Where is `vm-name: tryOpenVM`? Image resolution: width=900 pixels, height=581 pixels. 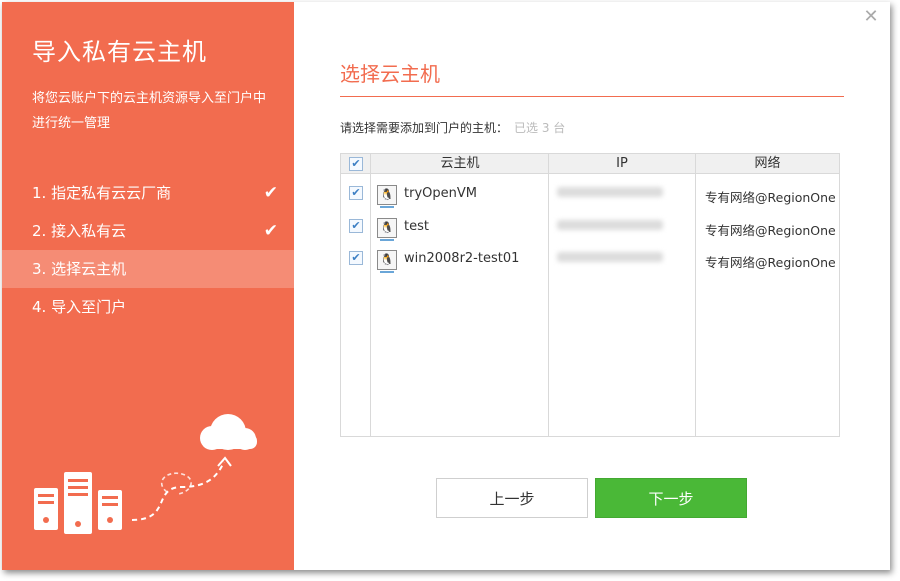 vm-name: tryOpenVM is located at coordinates (440, 193).